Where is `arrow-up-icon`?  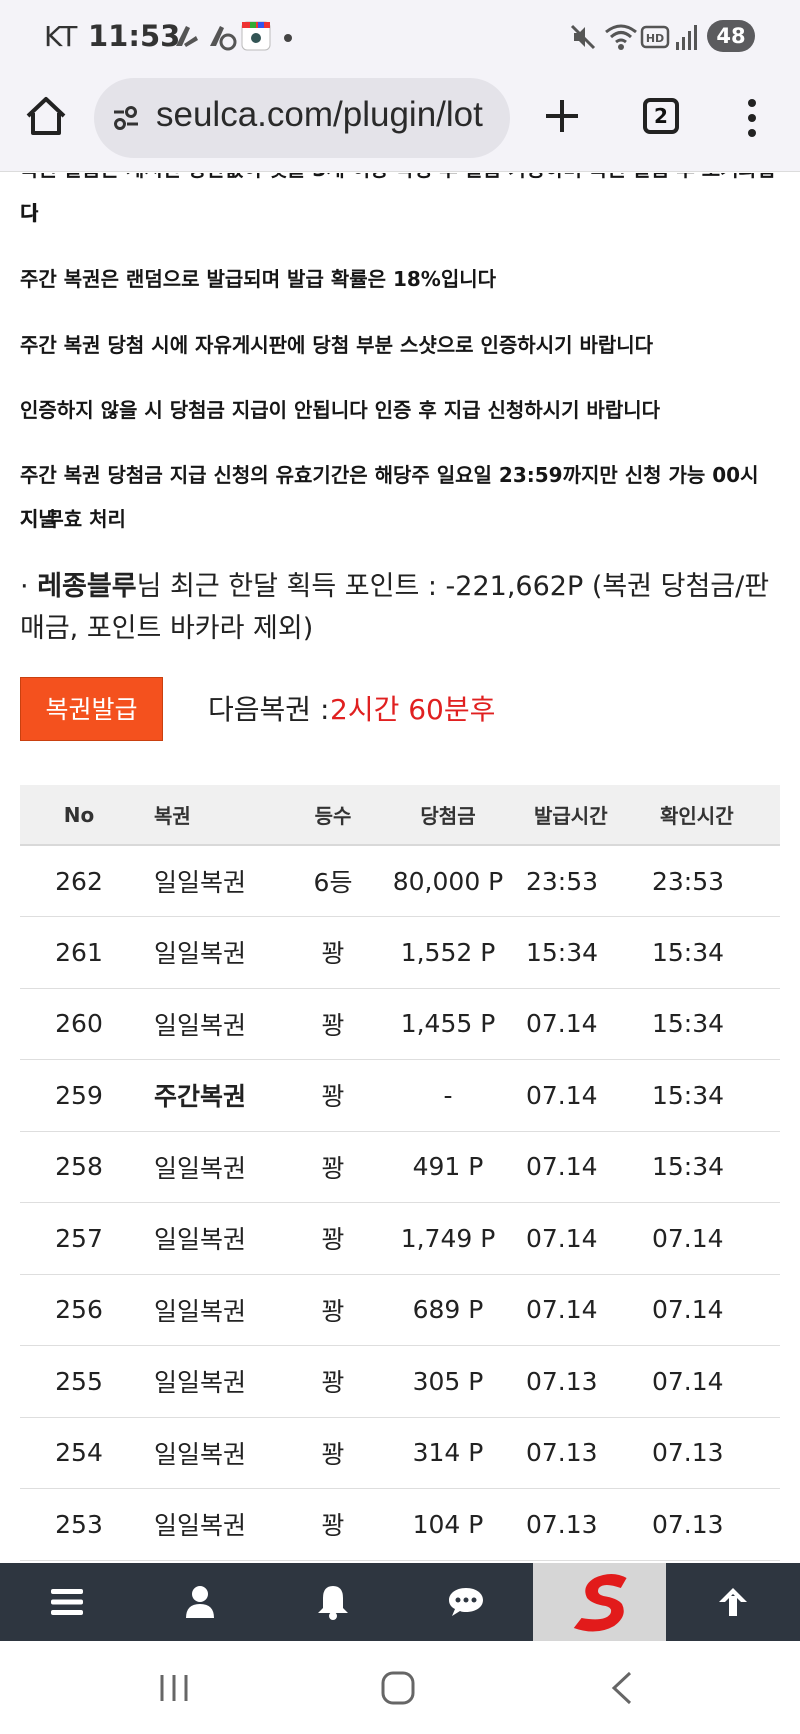
arrow-up-icon is located at coordinates (732, 1602).